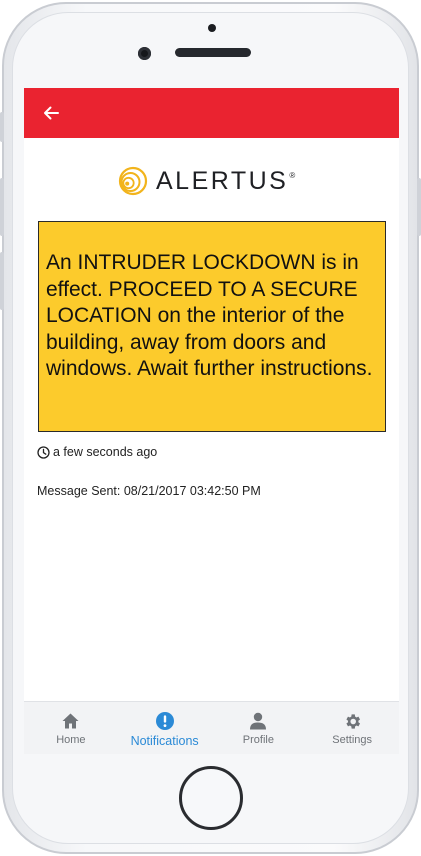  Describe the element at coordinates (292, 175) in the screenshot. I see `registered-mark: ®` at that location.